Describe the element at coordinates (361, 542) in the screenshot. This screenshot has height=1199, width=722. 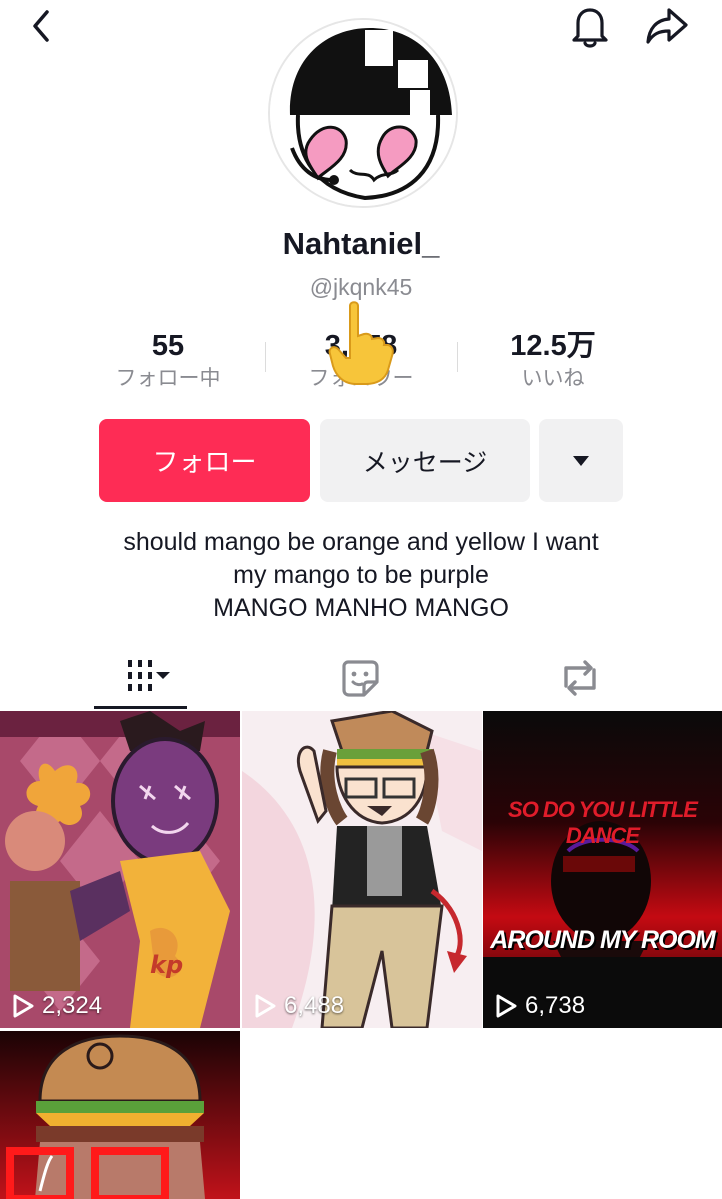
I see `bio-line: should mango be orange and yellow I want` at that location.